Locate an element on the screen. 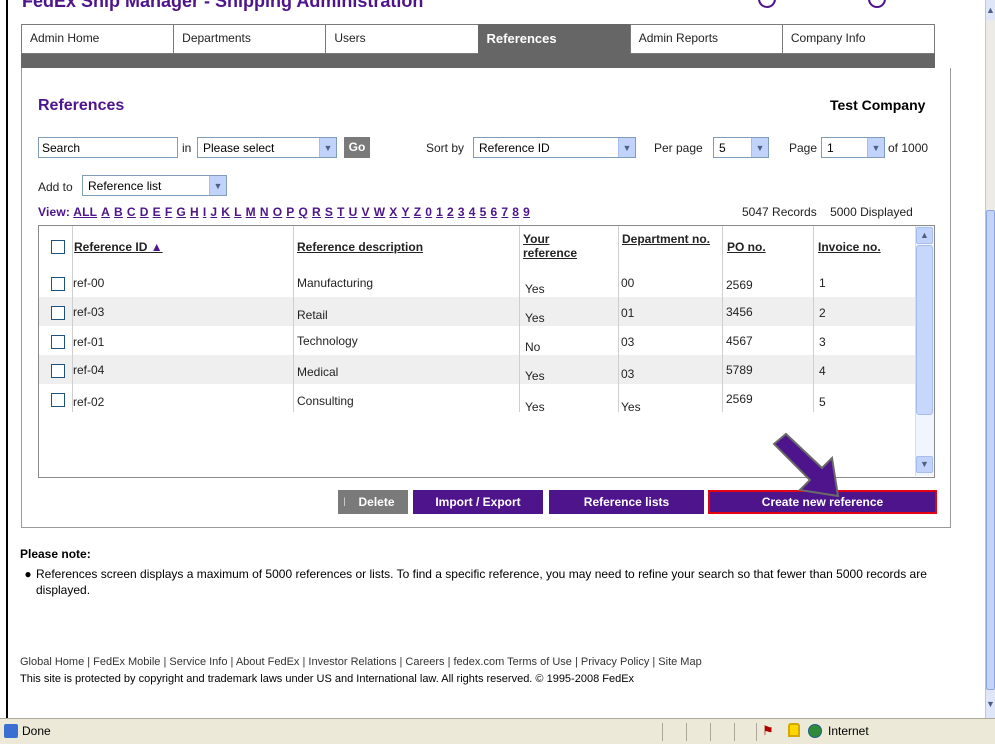 This screenshot has height=744, width=995. sort-label: Sort by is located at coordinates (445, 148).